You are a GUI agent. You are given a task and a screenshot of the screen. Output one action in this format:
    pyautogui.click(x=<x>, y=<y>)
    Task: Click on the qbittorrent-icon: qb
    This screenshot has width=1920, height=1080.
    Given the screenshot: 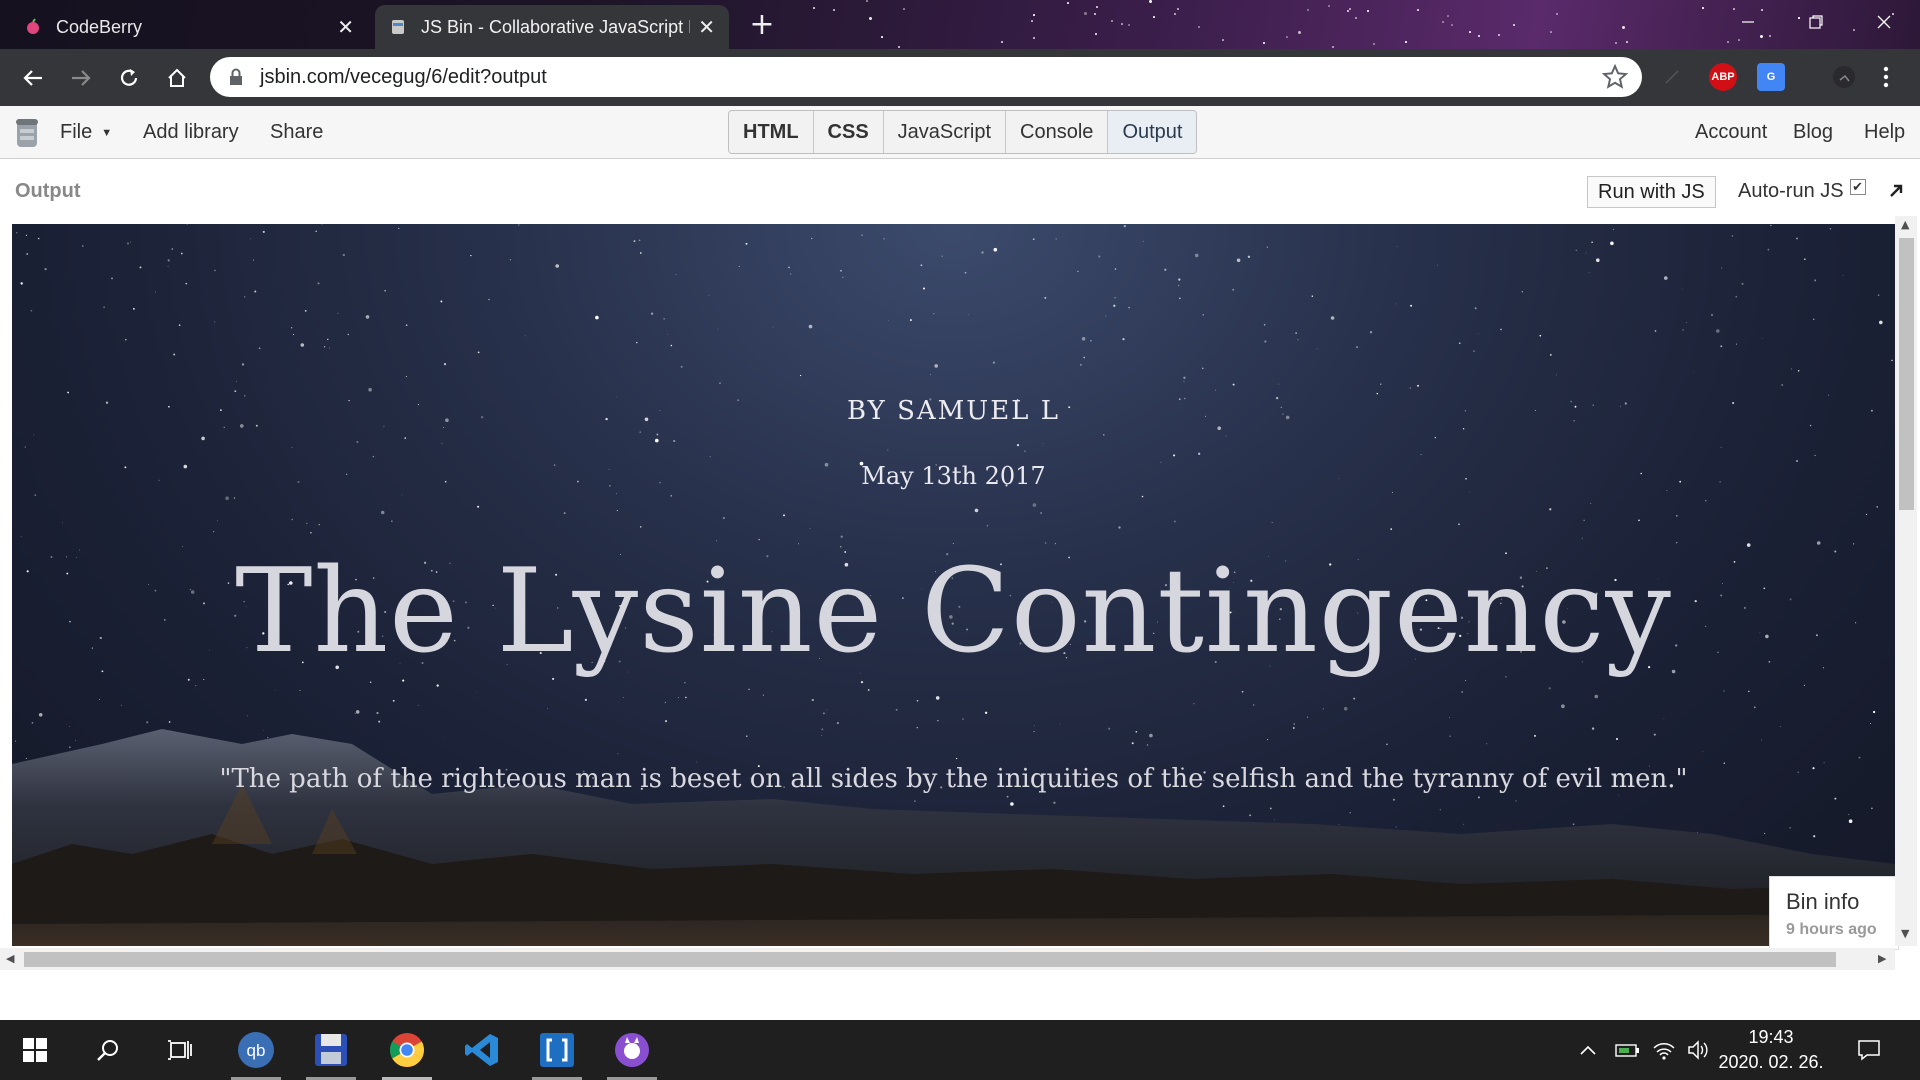 What is the action you would take?
    pyautogui.click(x=256, y=1050)
    